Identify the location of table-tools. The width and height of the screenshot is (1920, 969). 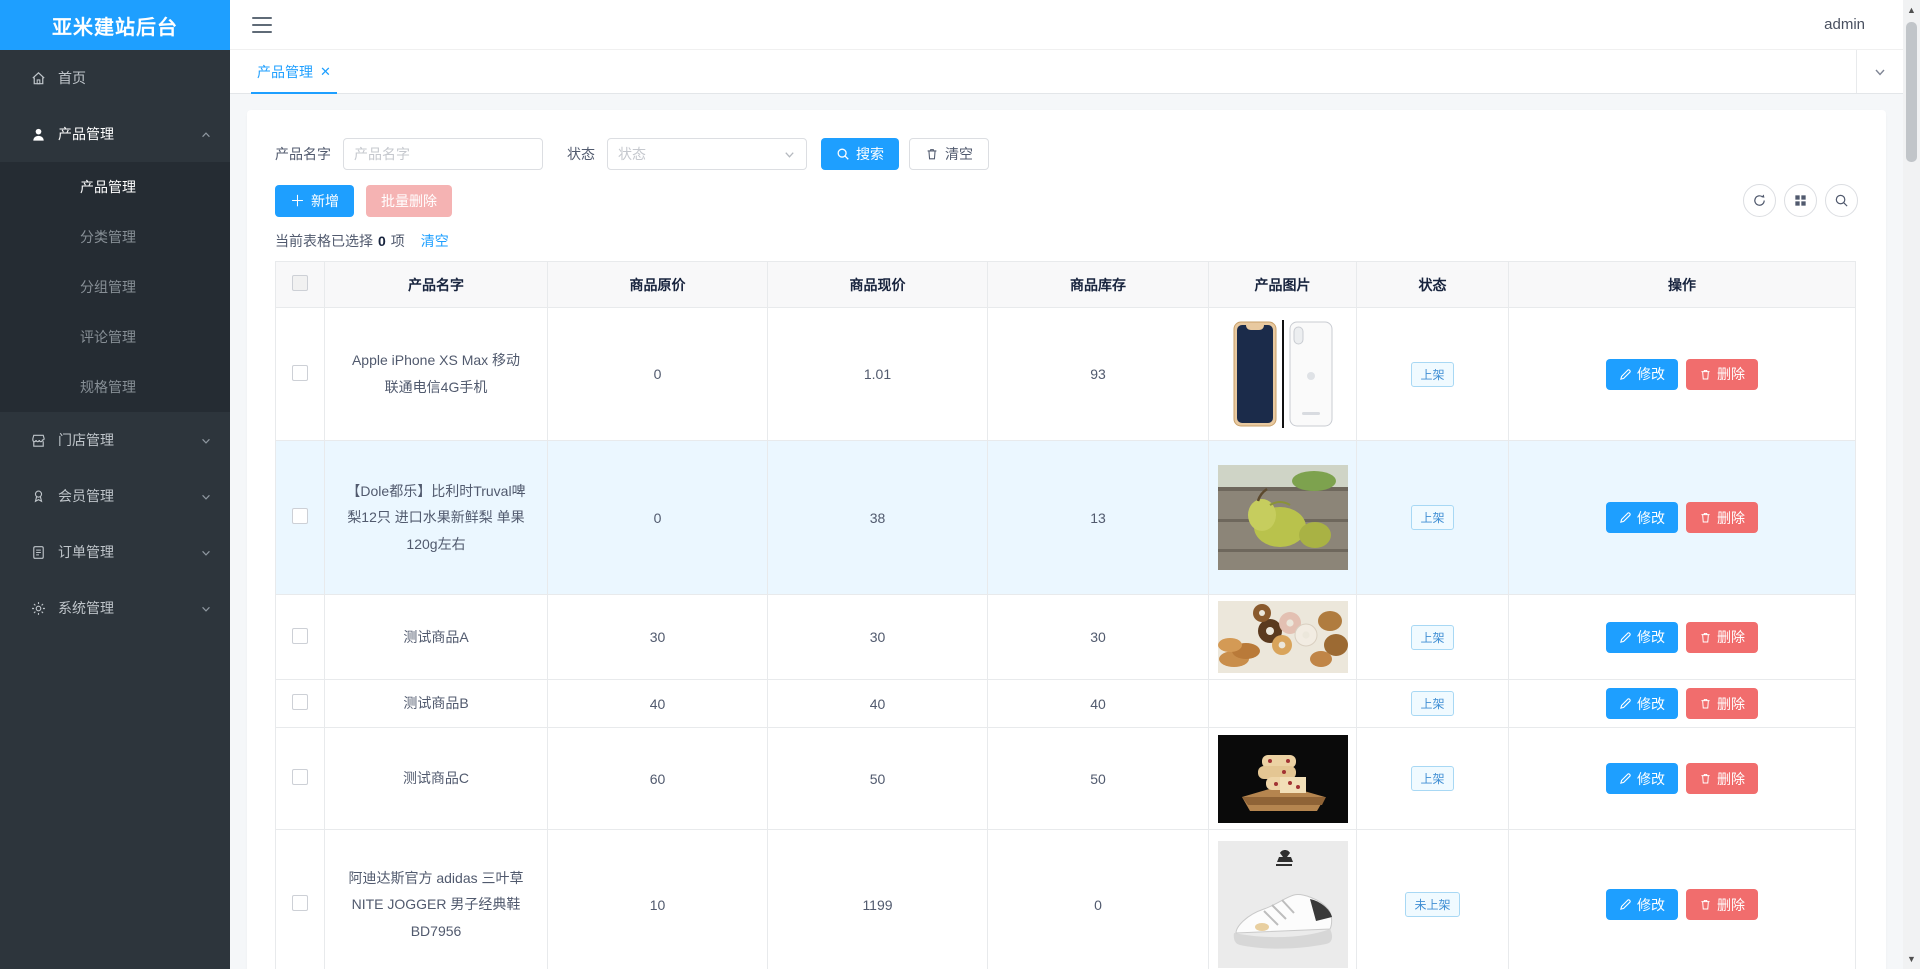
(1800, 200).